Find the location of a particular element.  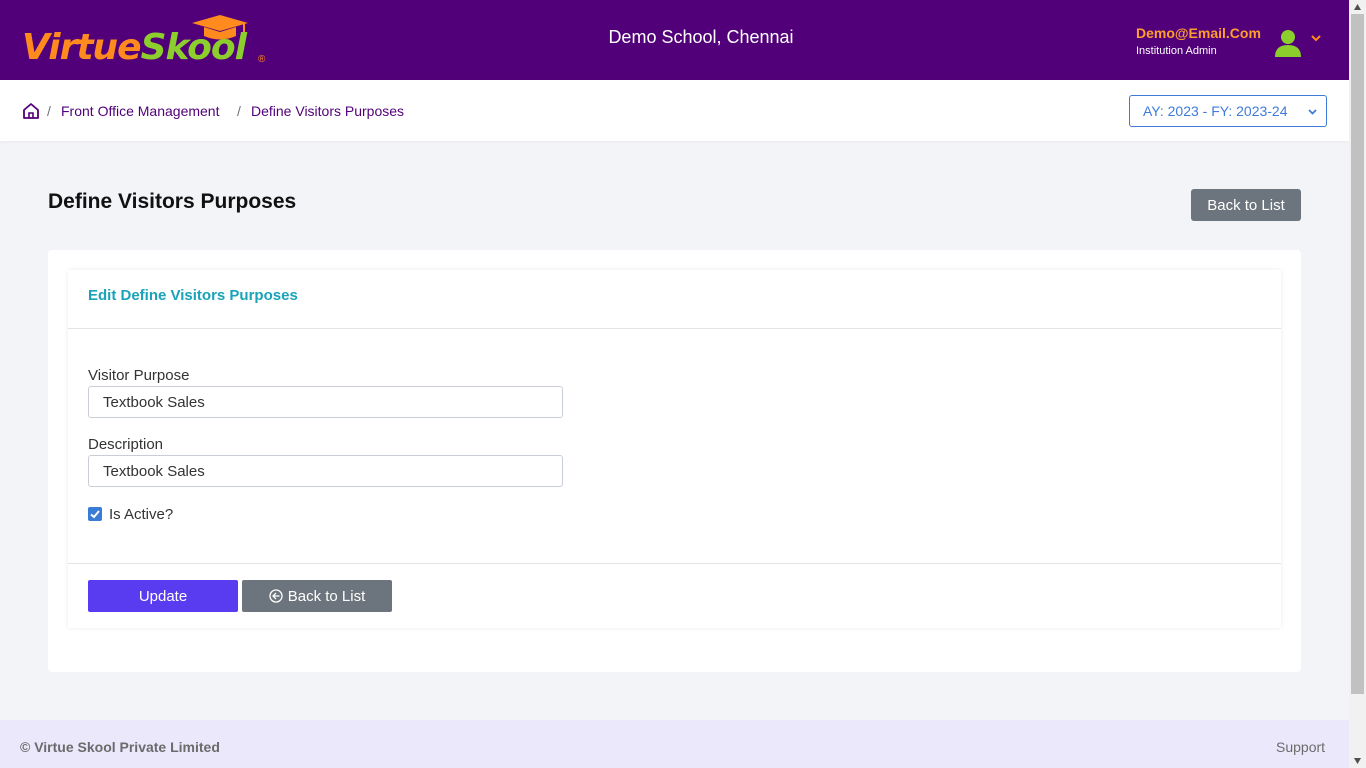

footer-support-link: Support is located at coordinates (1300, 747).